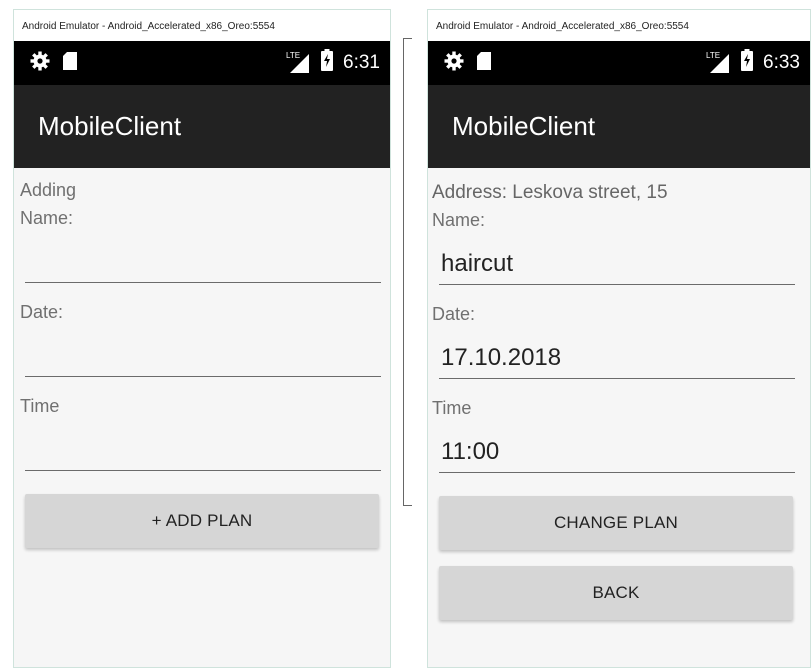 The image size is (811, 668). I want to click on address-text: Address: Leskova street, 15, so click(550, 192).